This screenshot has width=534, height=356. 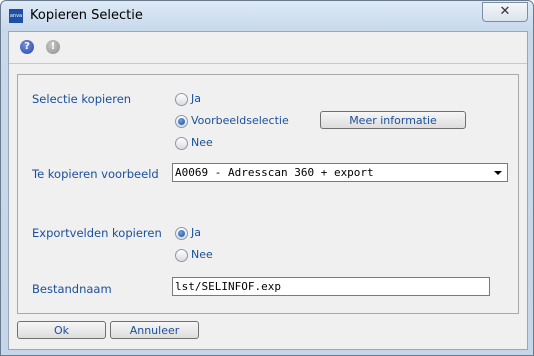 I want to click on te-kopieren-voorbeeld-label: Te kopieren voorbeeld, so click(x=95, y=174).